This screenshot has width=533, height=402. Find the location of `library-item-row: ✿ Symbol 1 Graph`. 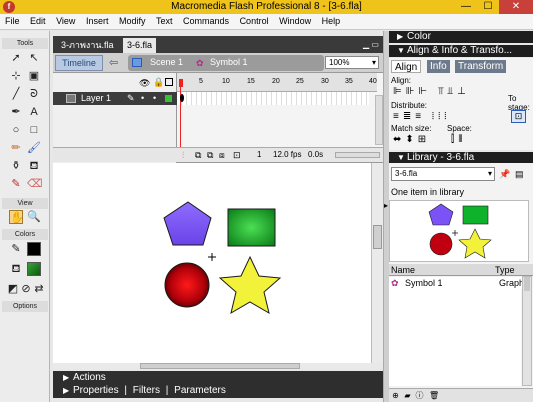

library-item-row: ✿ Symbol 1 Graph is located at coordinates (457, 283).